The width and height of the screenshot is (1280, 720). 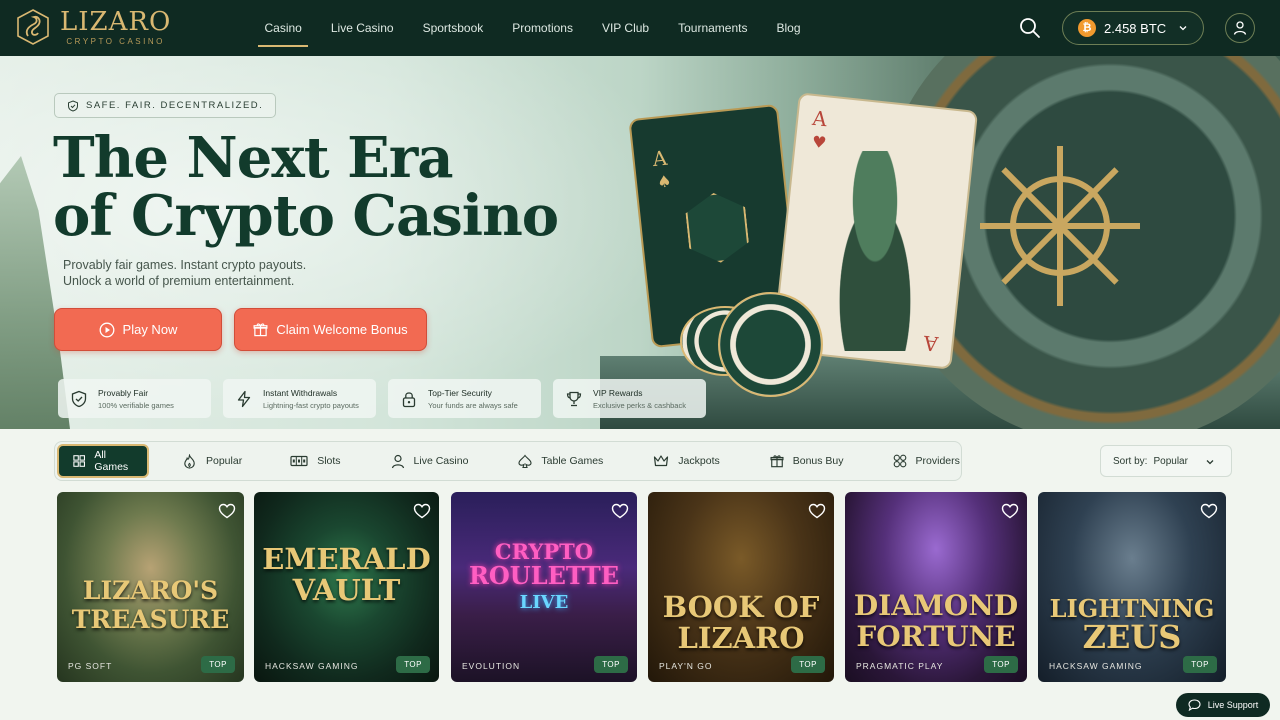 I want to click on trust-badge: SAFE. FAIR. DECENTRALIZED., so click(x=165, y=105).